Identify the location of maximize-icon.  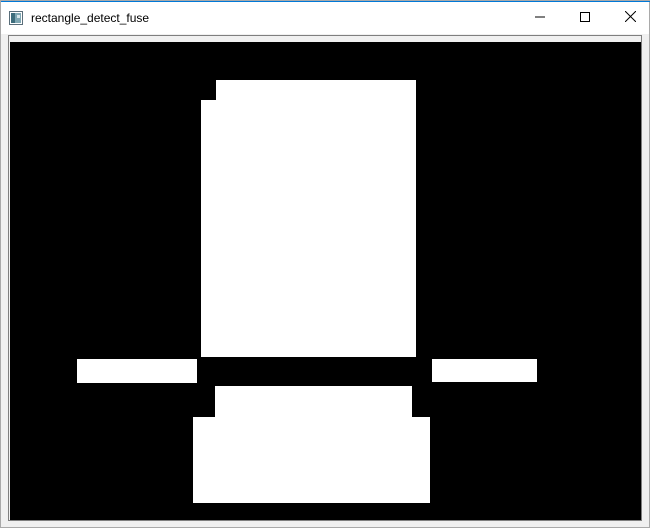
(585, 18).